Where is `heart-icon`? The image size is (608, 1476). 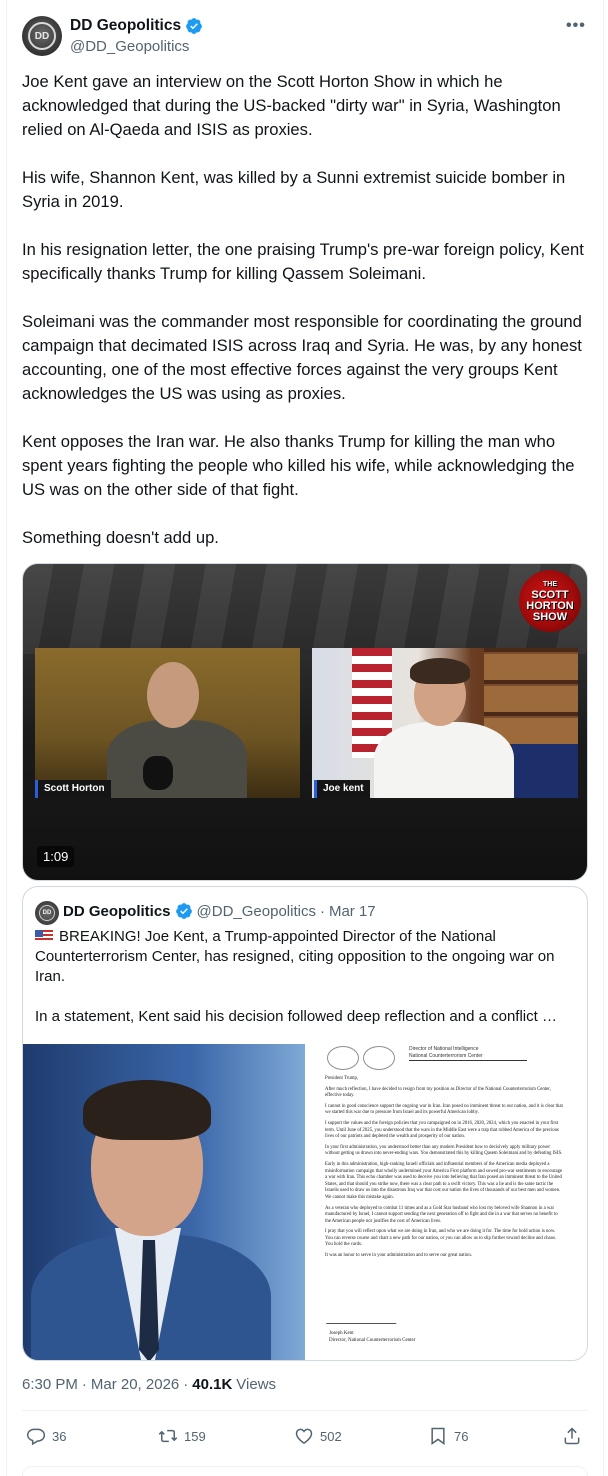 heart-icon is located at coordinates (304, 1436).